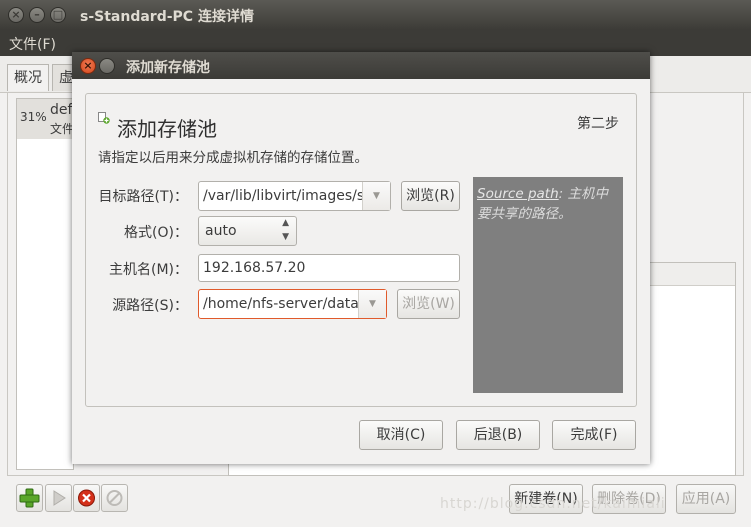 The width and height of the screenshot is (751, 527). Describe the element at coordinates (706, 499) in the screenshot. I see `apply-button: 应用(A)` at that location.